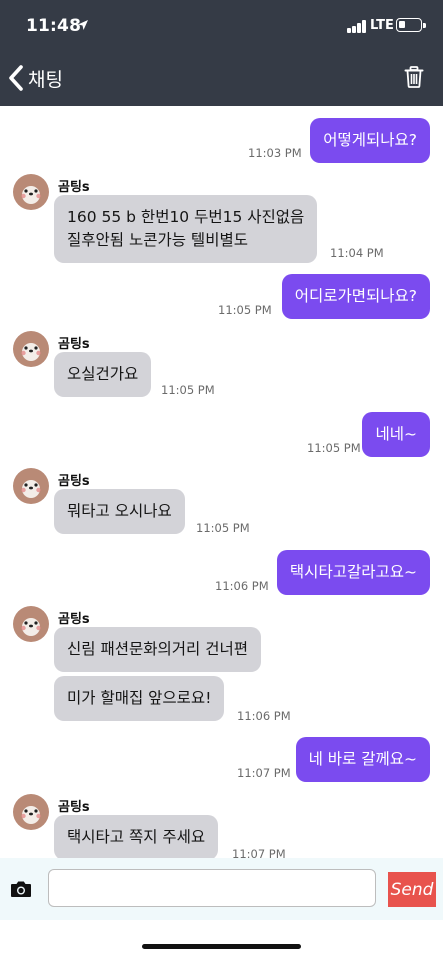 This screenshot has height=960, width=443. Describe the element at coordinates (21, 889) in the screenshot. I see `camera-icon` at that location.